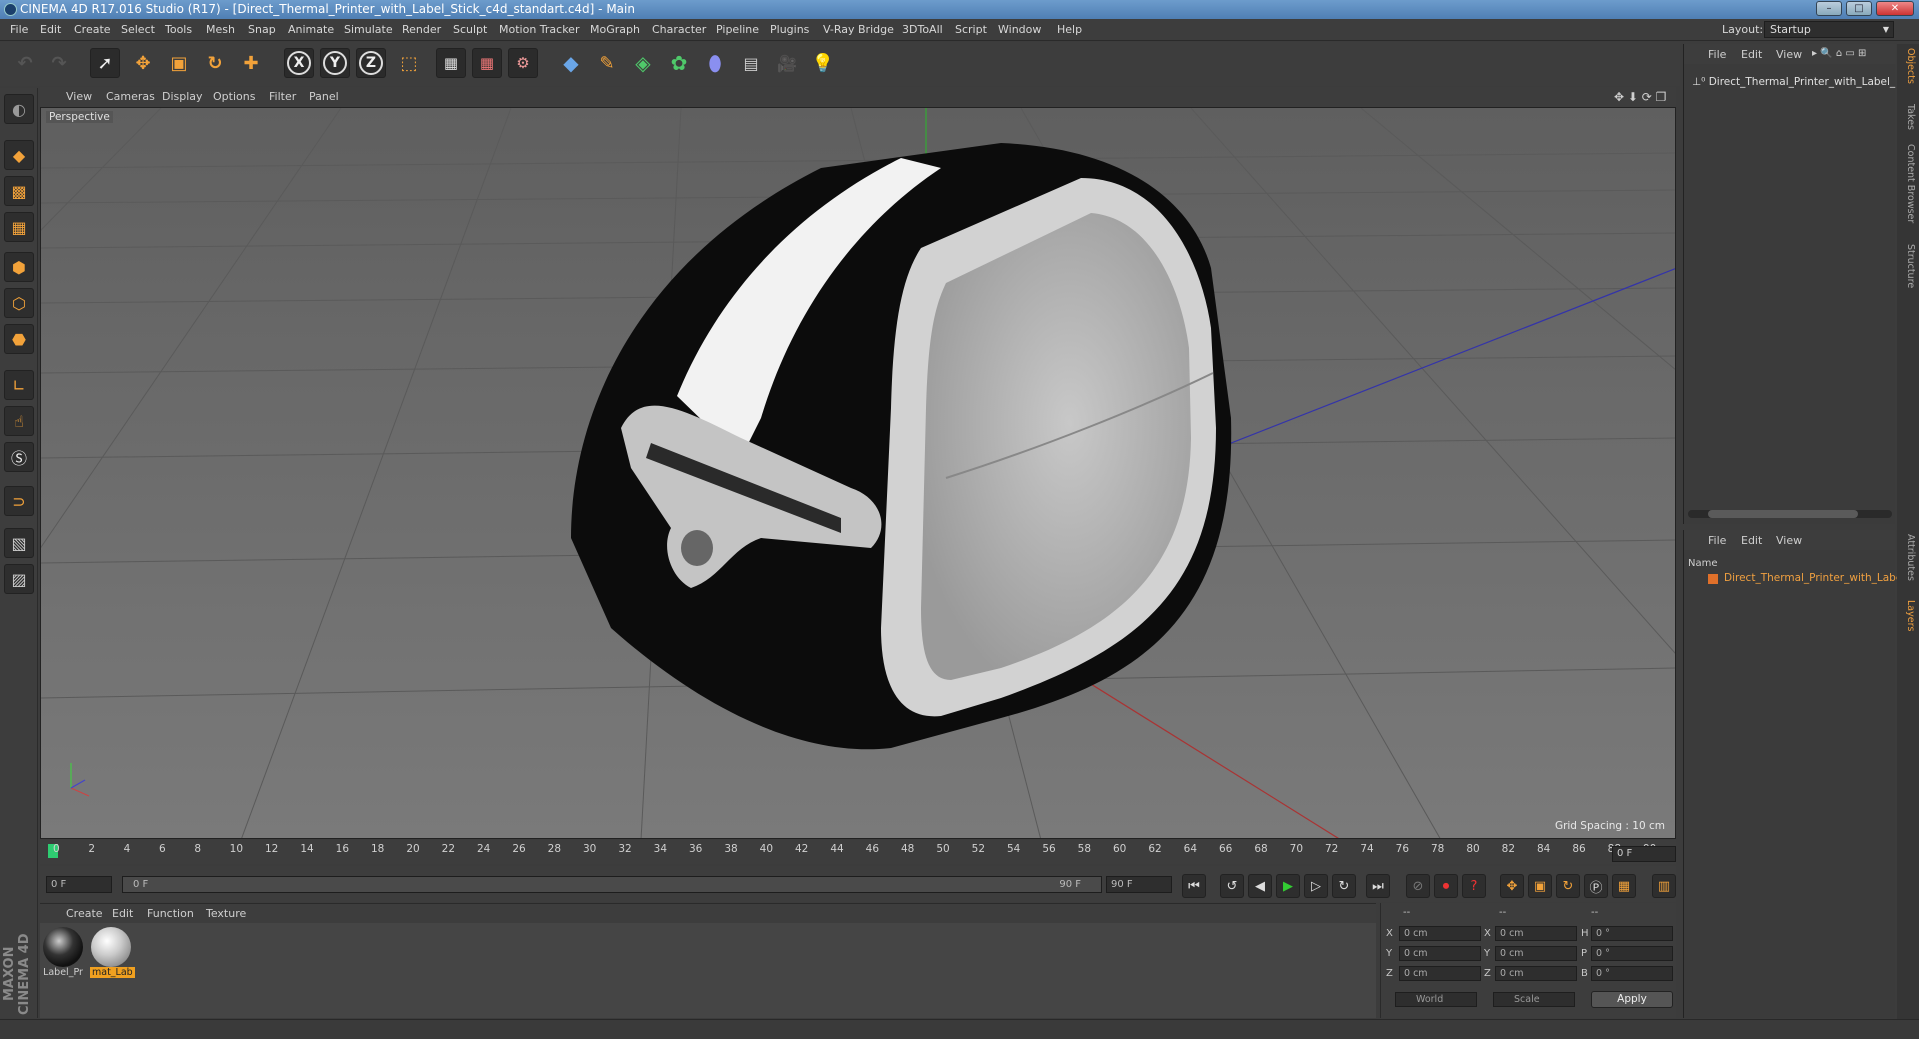 The width and height of the screenshot is (1919, 1039). Describe the element at coordinates (421, 29) in the screenshot. I see `menu-render: Render` at that location.